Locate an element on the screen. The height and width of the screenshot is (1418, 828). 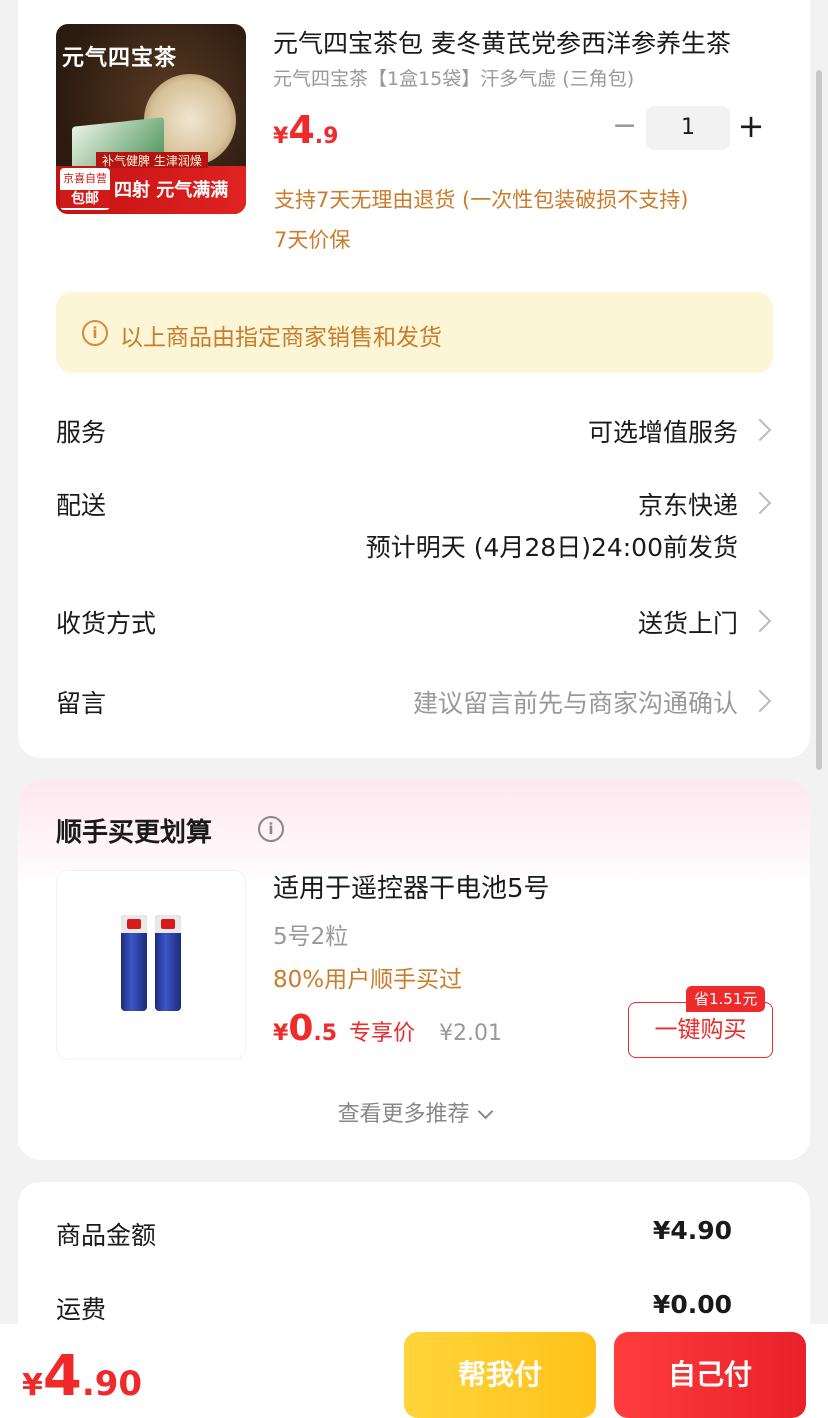
product-image: 元气四宝茶 补气健脾 生津润燥 京喜自营 包邮 四射 元气满满 is located at coordinates (151, 119).